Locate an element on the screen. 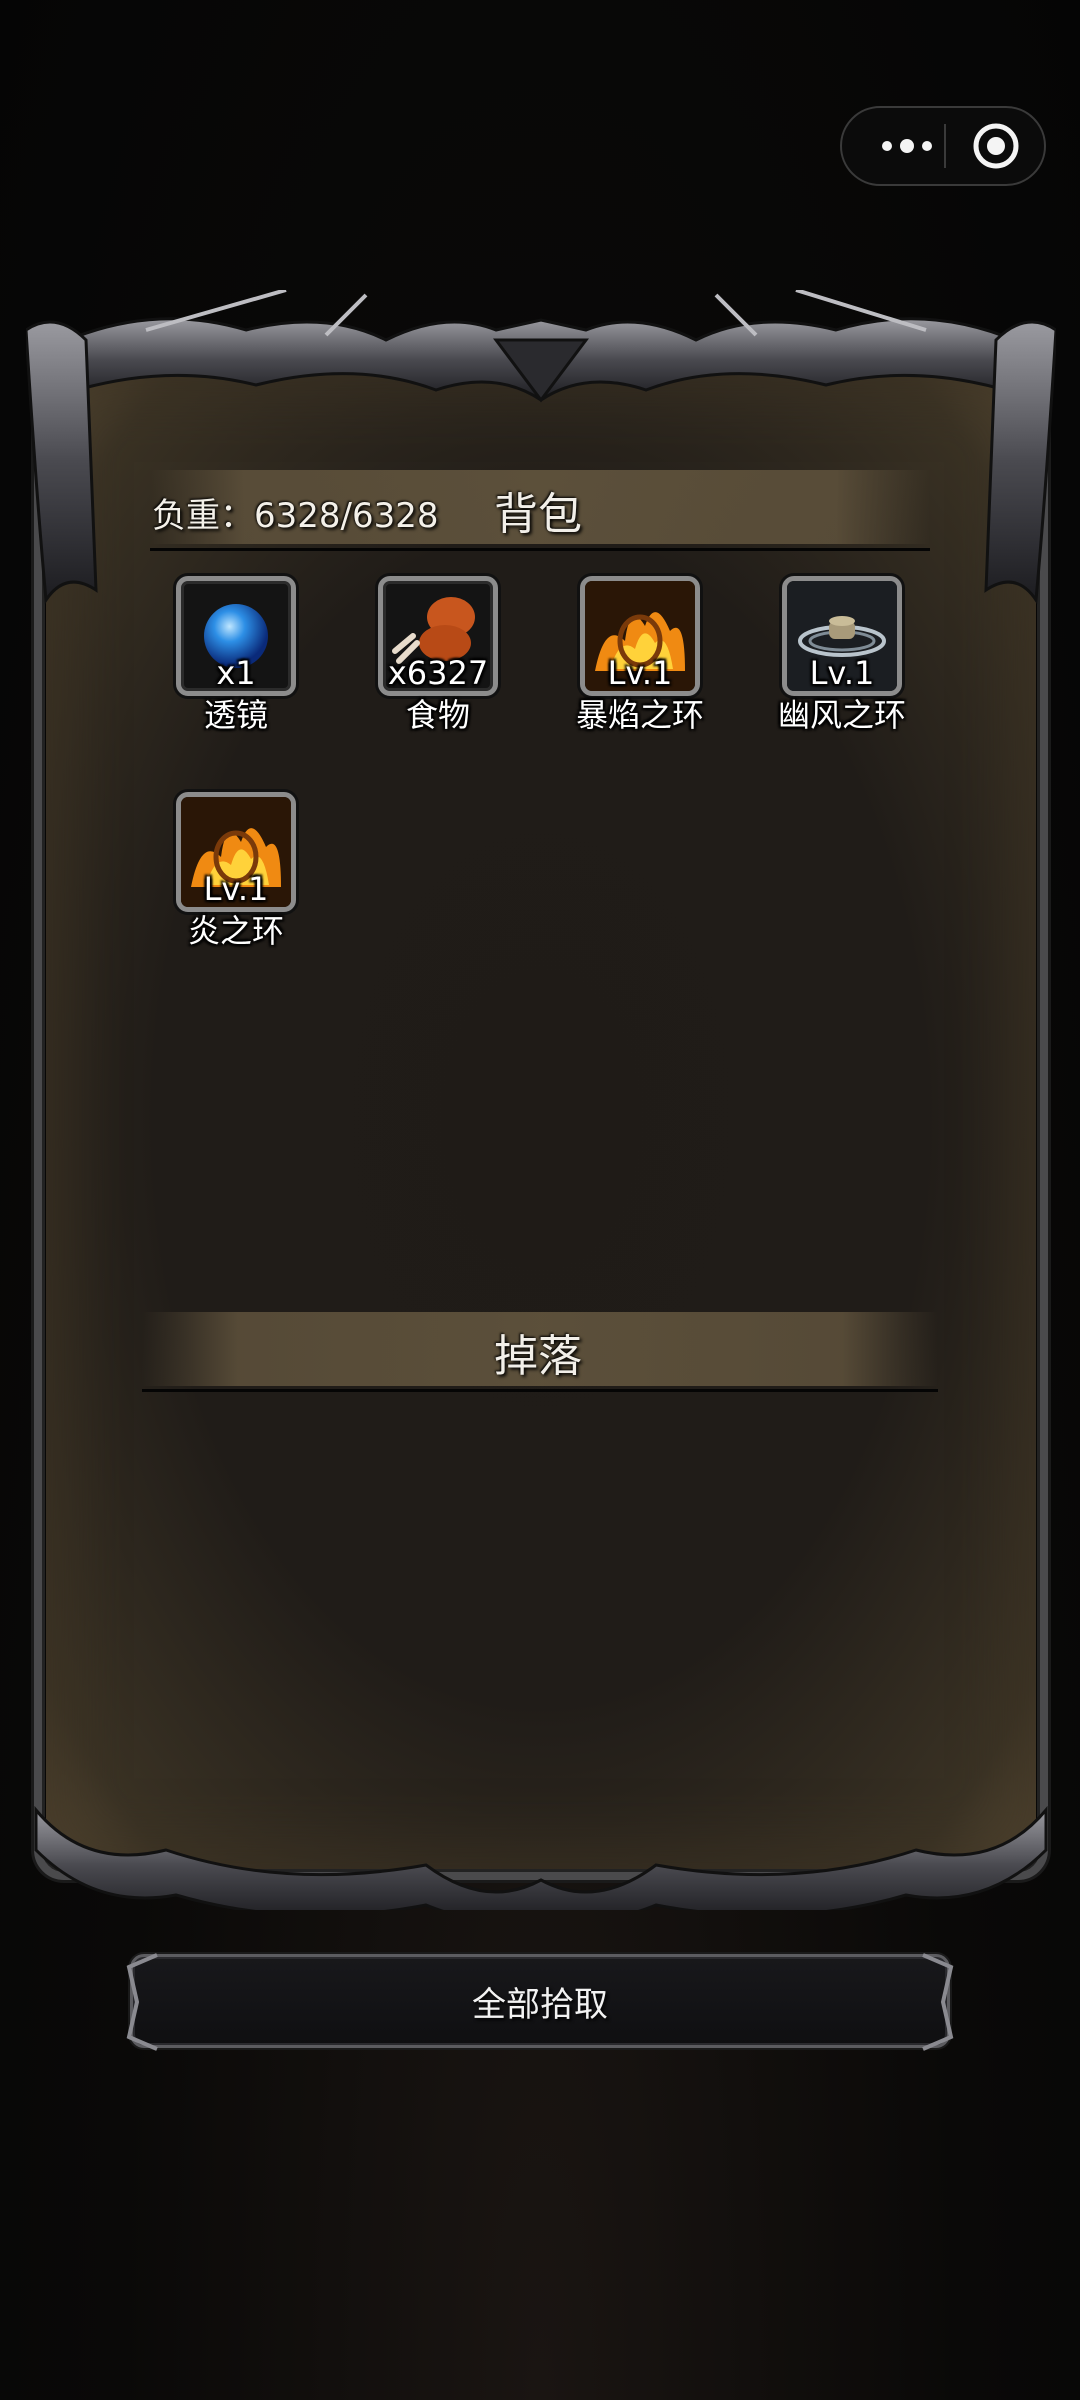  inventory-item-blaze-ring: Lv.1 暴焰之环 is located at coordinates (630, 661).